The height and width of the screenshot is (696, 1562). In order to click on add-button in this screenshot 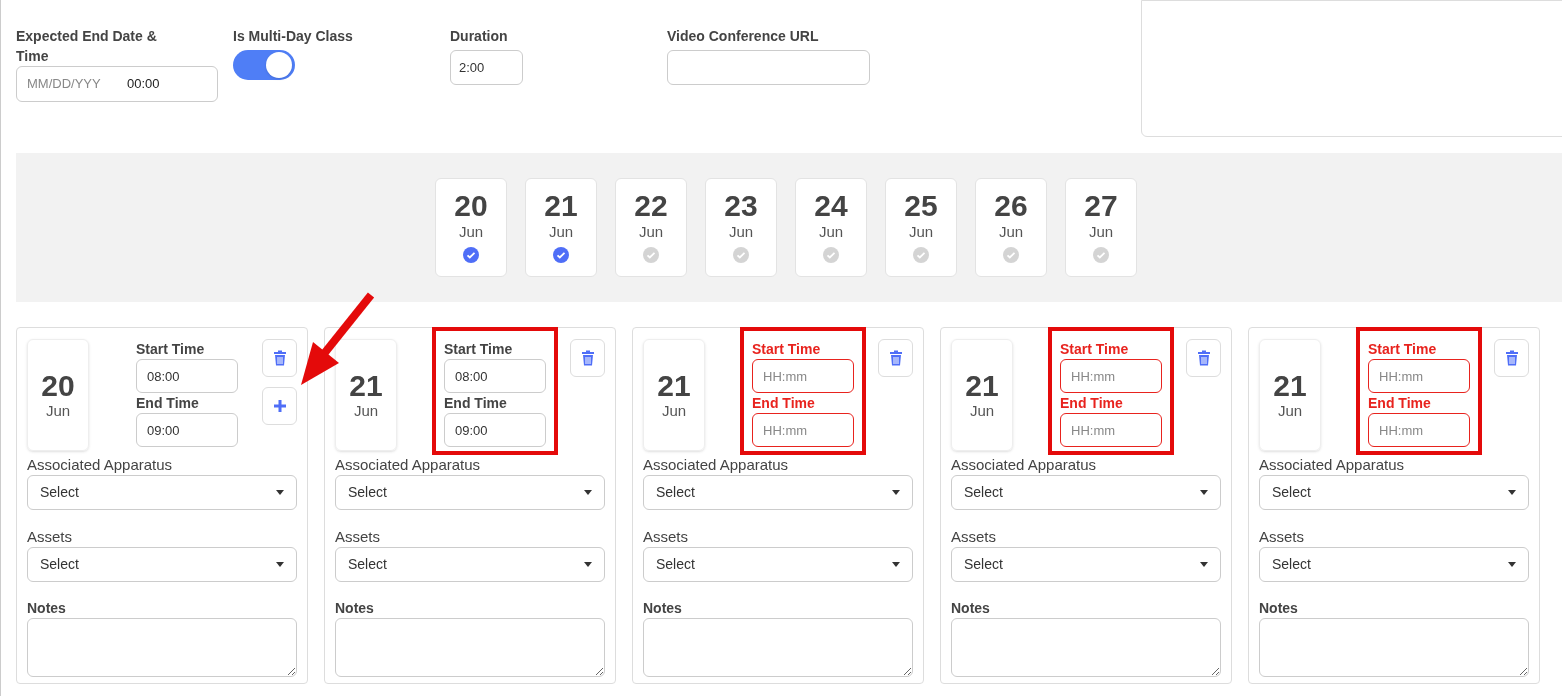, I will do `click(279, 406)`.